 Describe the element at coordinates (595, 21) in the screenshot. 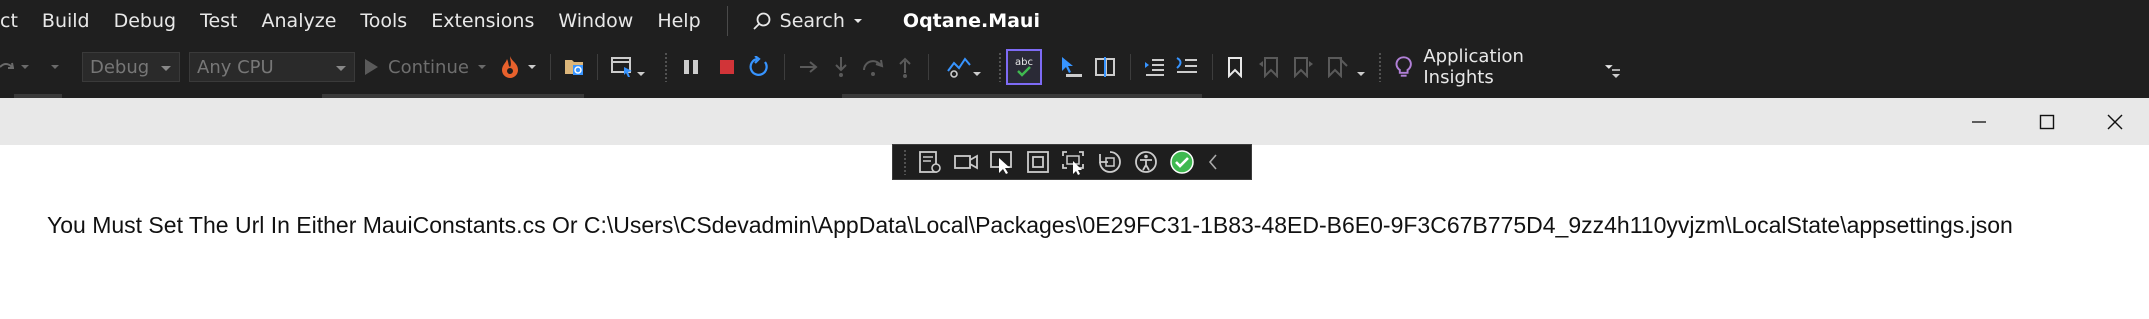

I see `menu-window: Window` at that location.